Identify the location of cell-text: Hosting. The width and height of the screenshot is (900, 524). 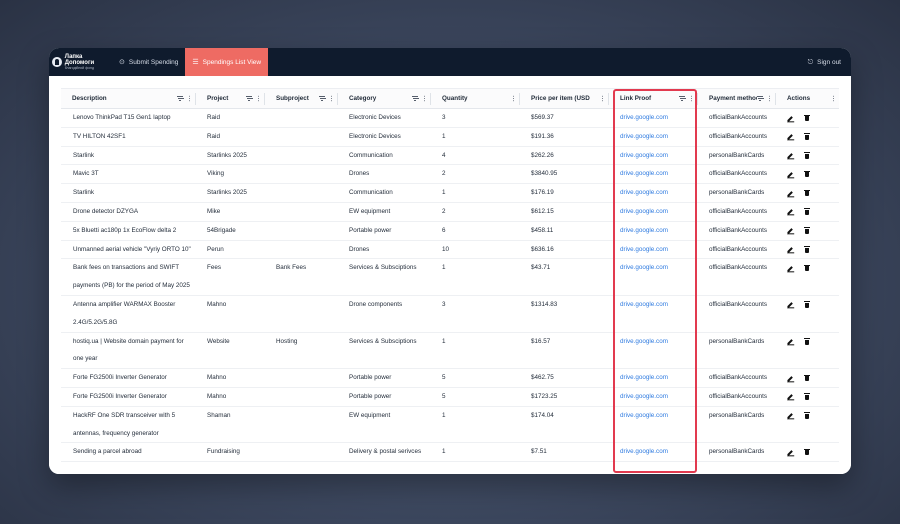
(287, 341).